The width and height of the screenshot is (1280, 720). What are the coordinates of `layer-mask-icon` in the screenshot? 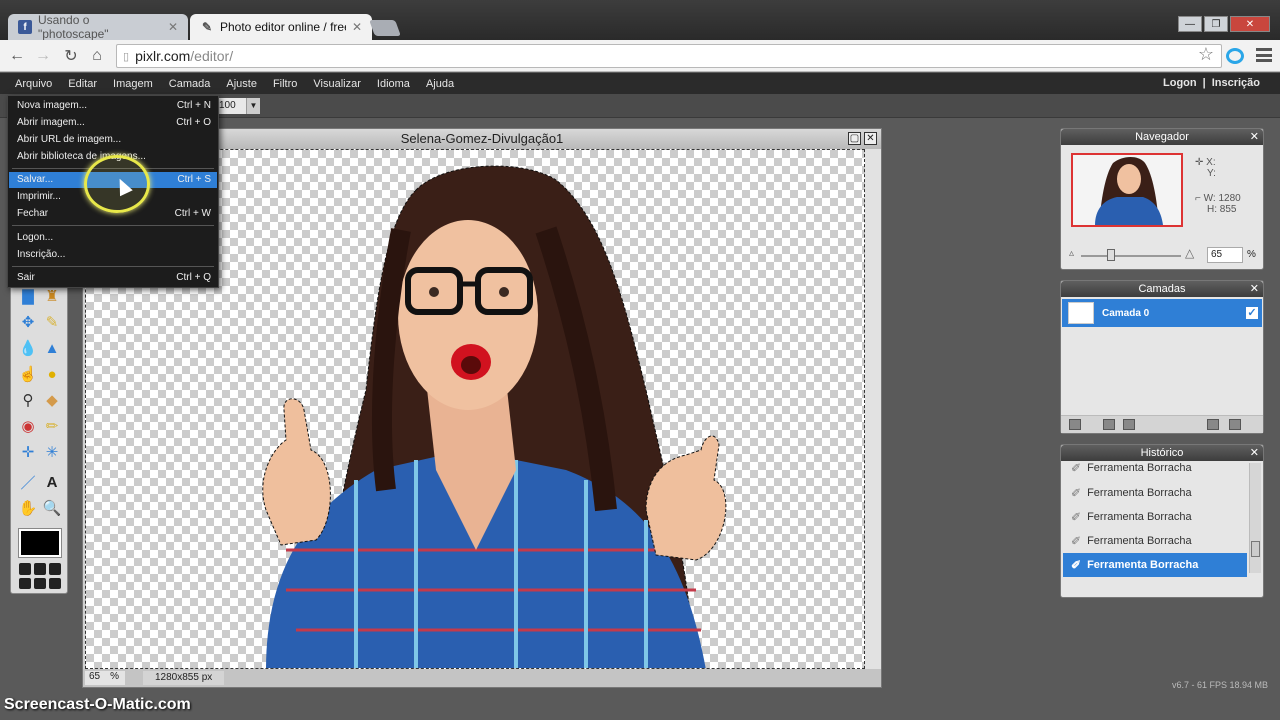 It's located at (1109, 424).